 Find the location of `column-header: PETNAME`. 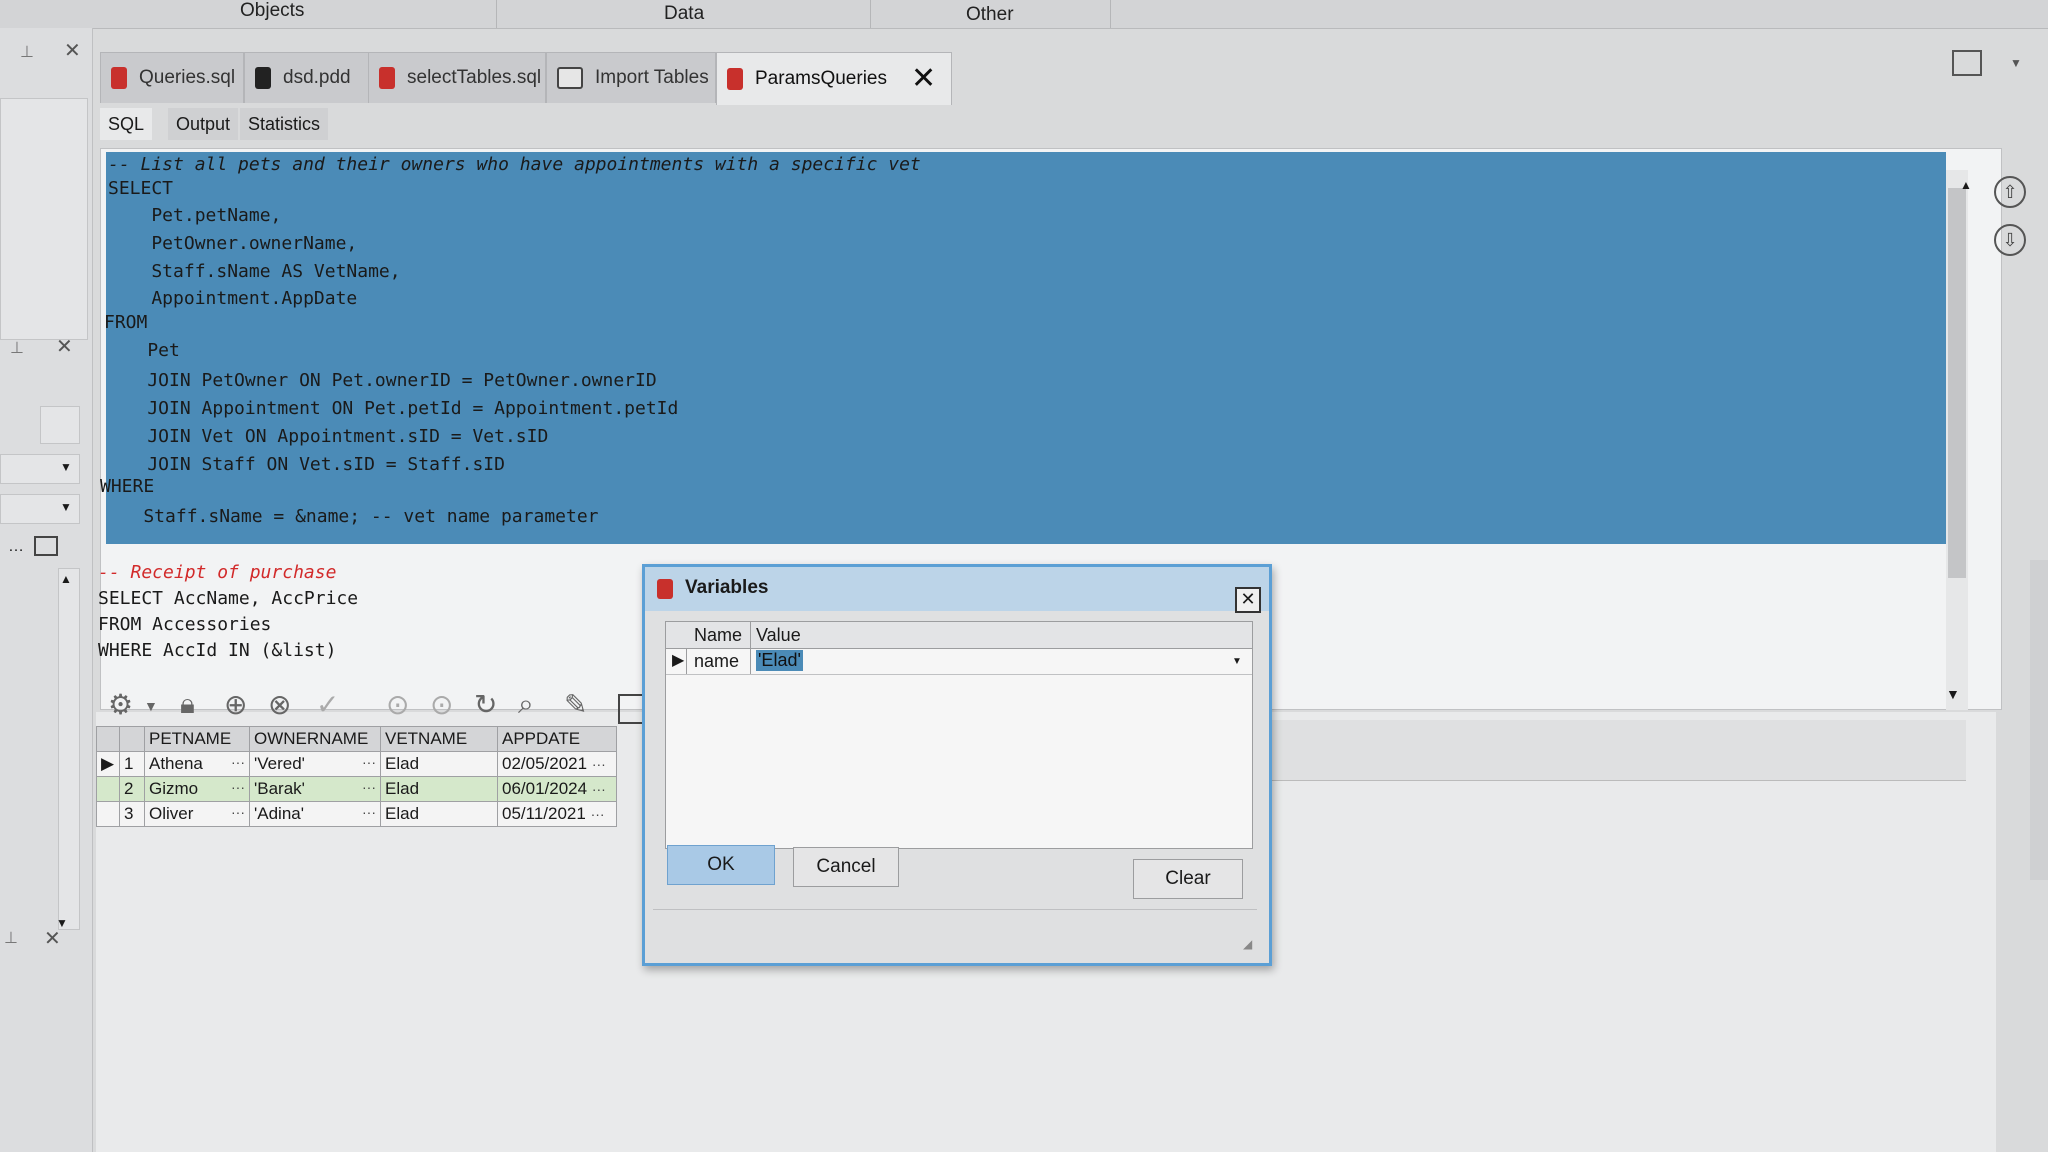

column-header: PETNAME is located at coordinates (197, 739).